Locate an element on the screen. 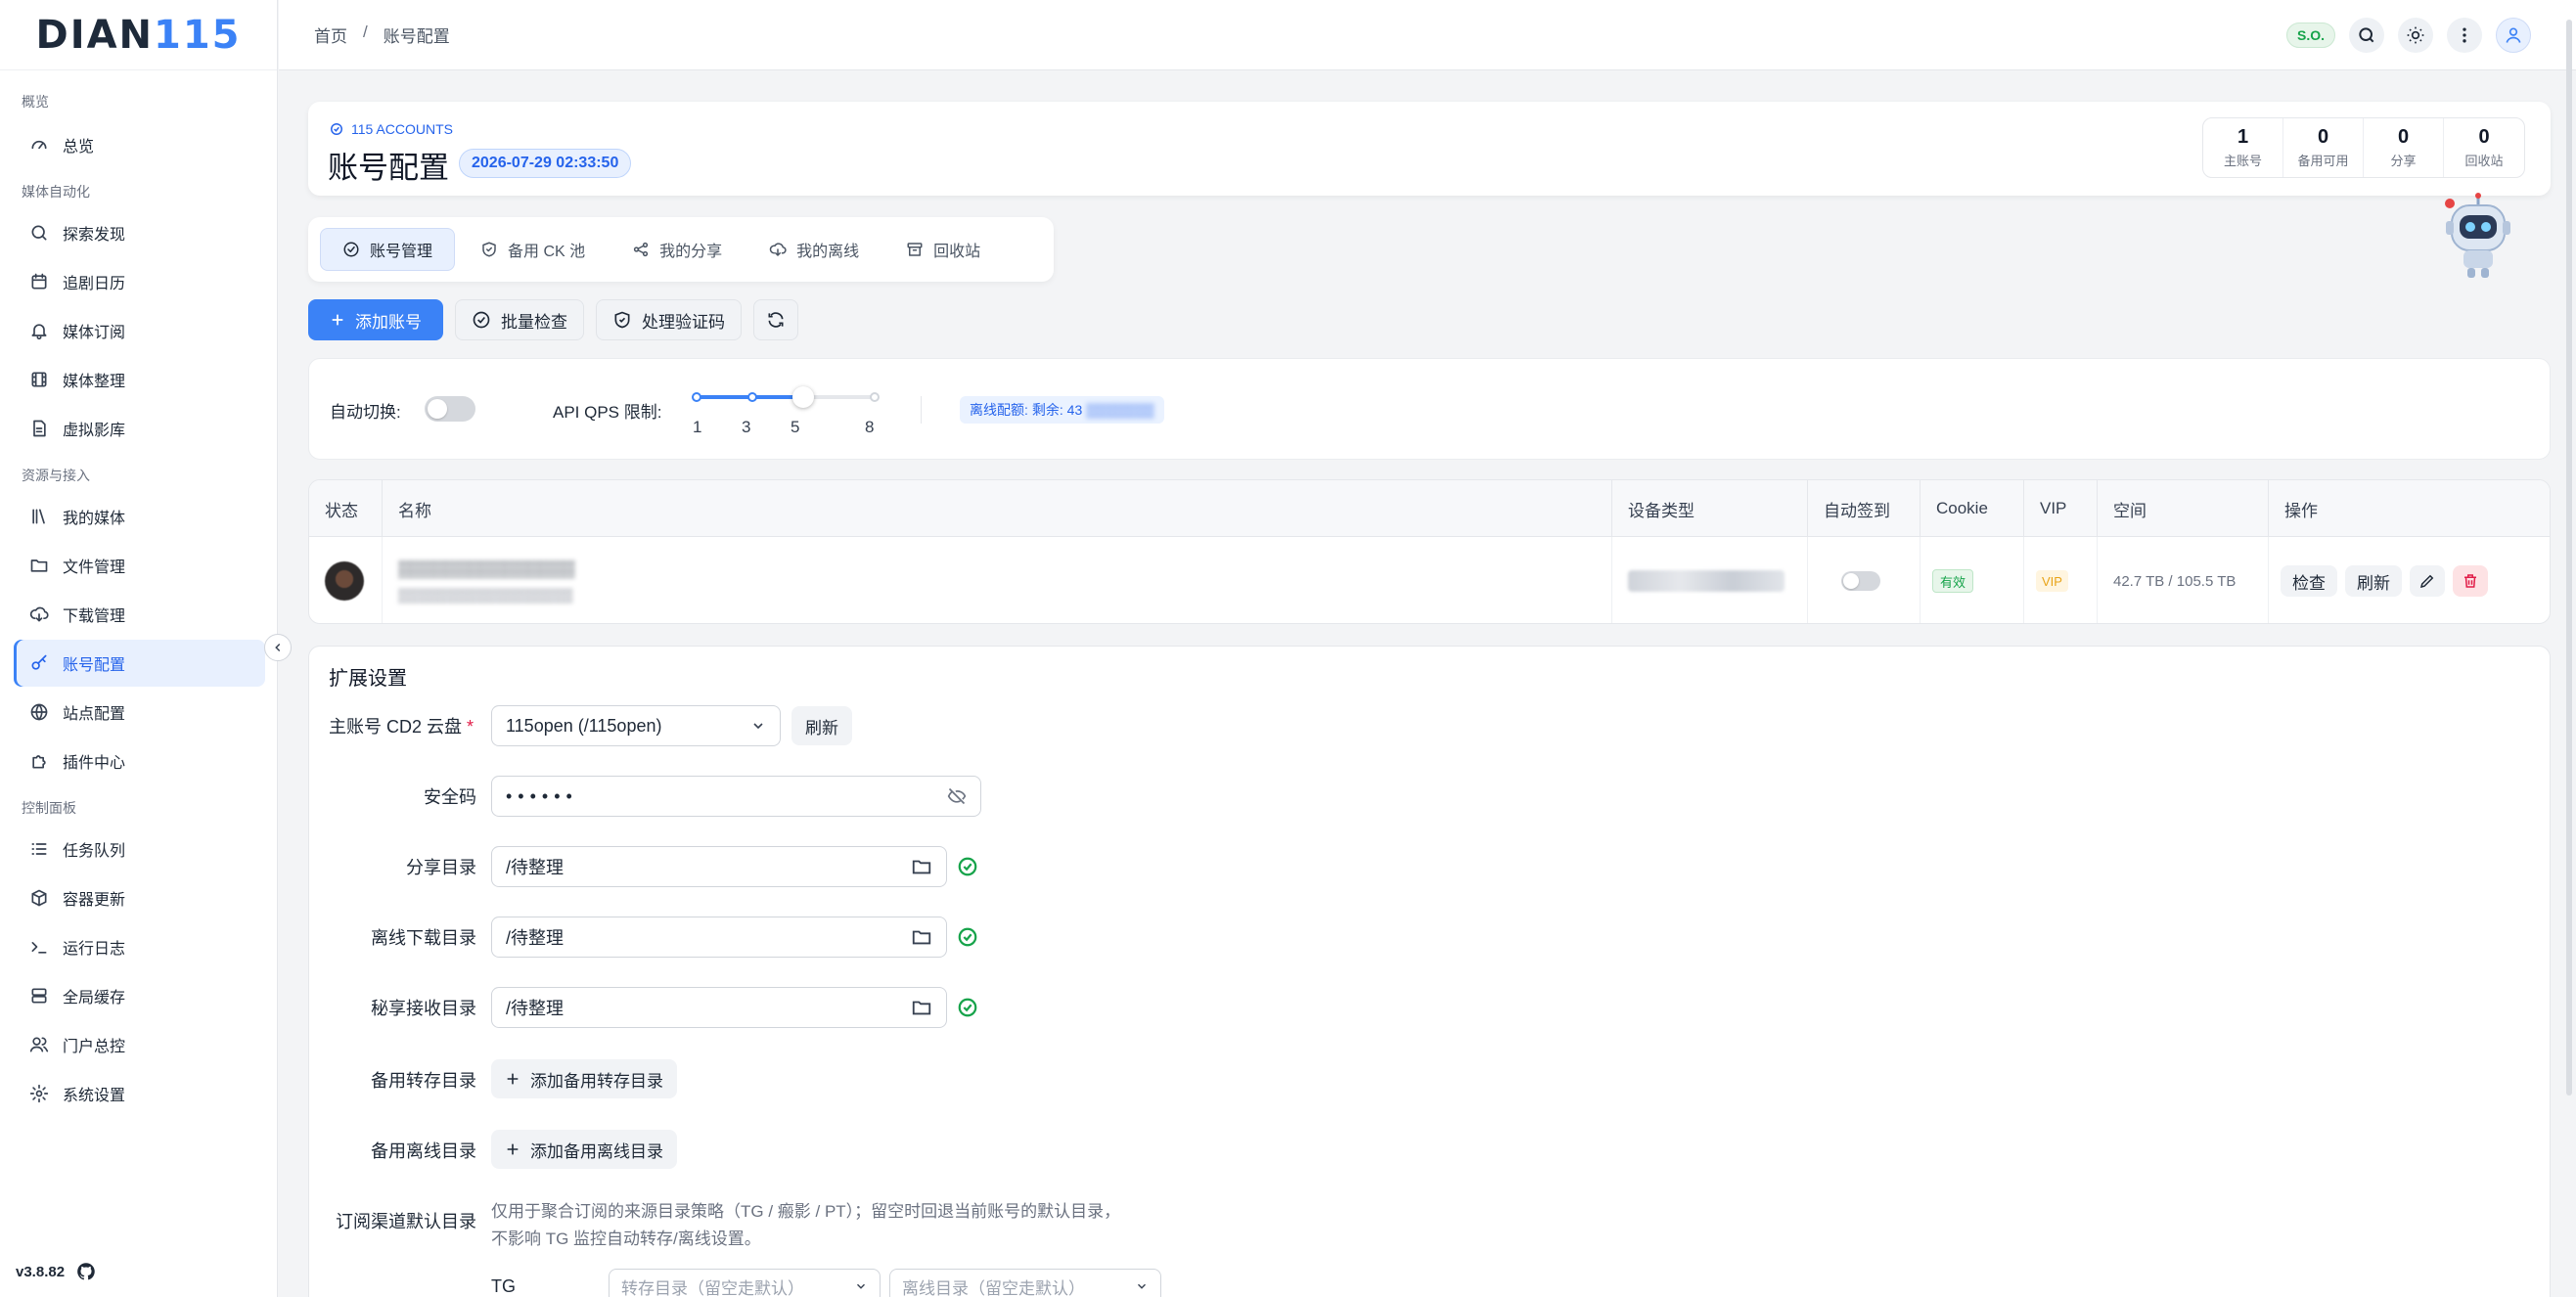 Image resolution: width=2576 pixels, height=1297 pixels. auto-sign-toggle is located at coordinates (1860, 581).